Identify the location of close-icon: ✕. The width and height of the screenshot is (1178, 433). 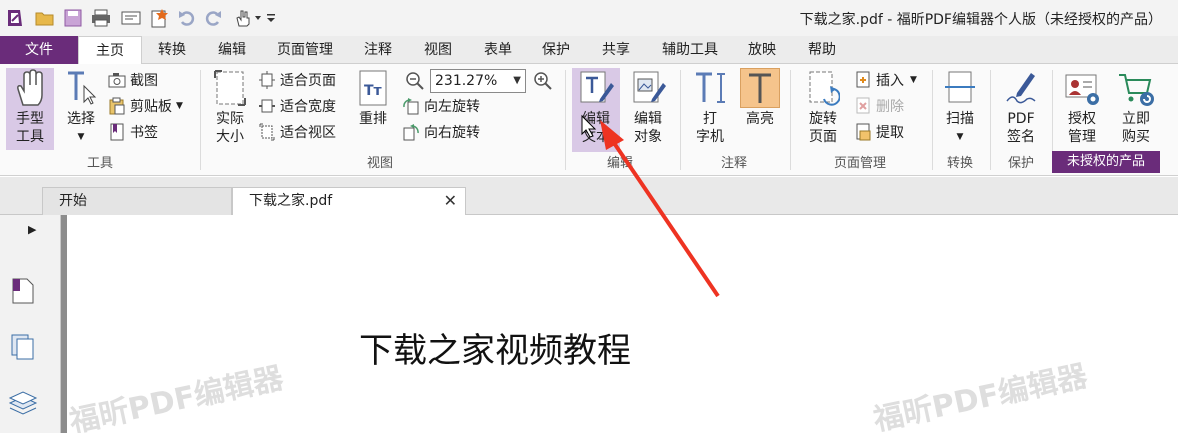
(450, 201).